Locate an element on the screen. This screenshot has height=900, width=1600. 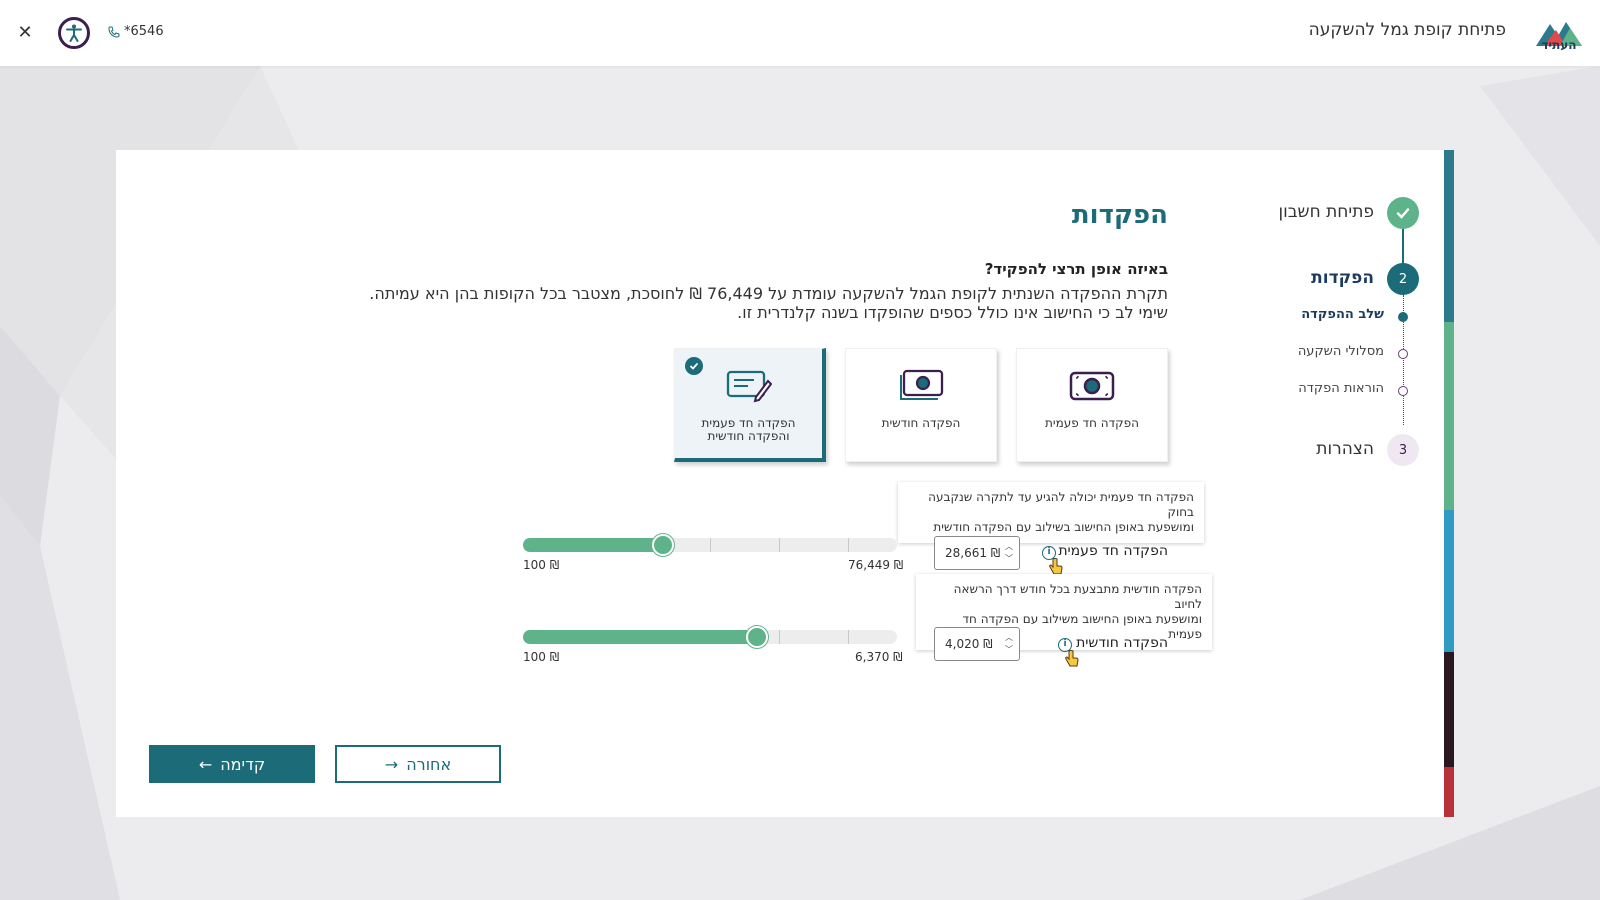
document-pen-icon is located at coordinates (749, 386).